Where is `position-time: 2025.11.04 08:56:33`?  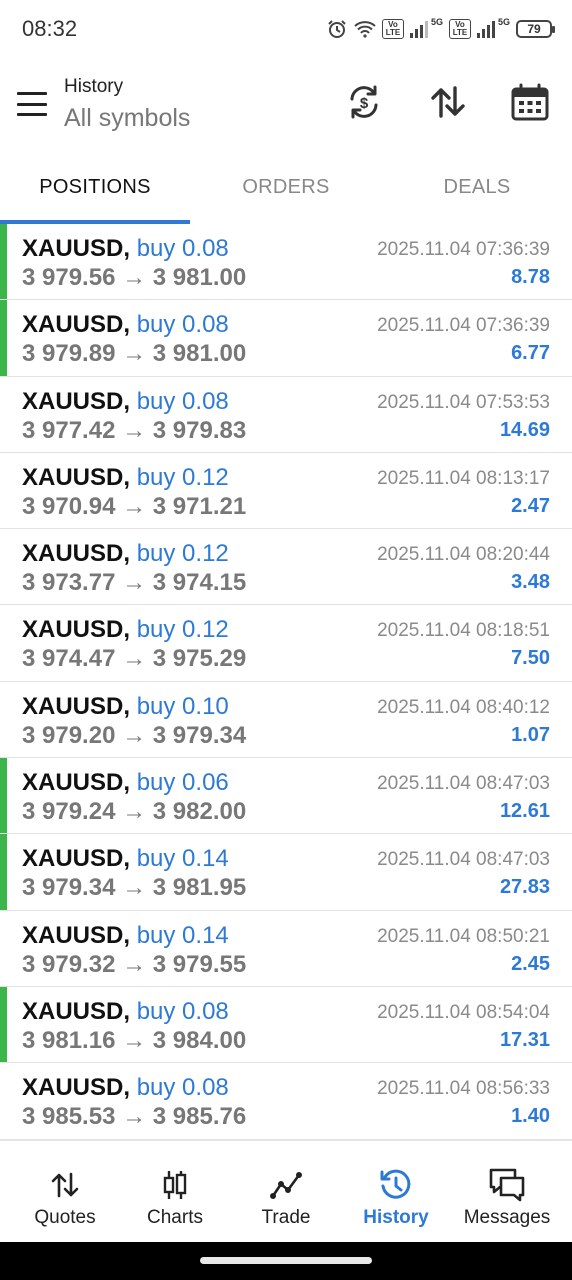 position-time: 2025.11.04 08:56:33 is located at coordinates (463, 1089).